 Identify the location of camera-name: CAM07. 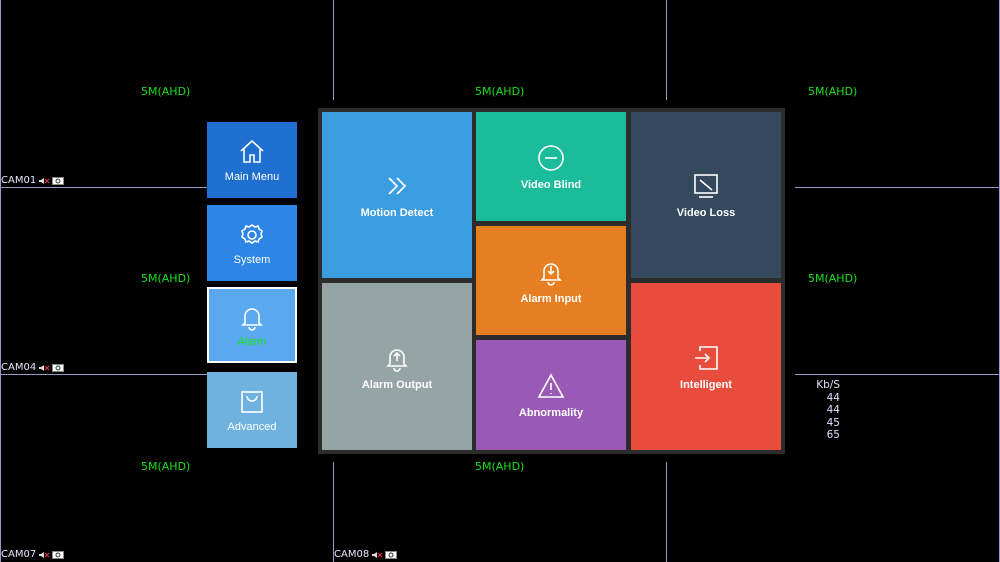
(19, 554).